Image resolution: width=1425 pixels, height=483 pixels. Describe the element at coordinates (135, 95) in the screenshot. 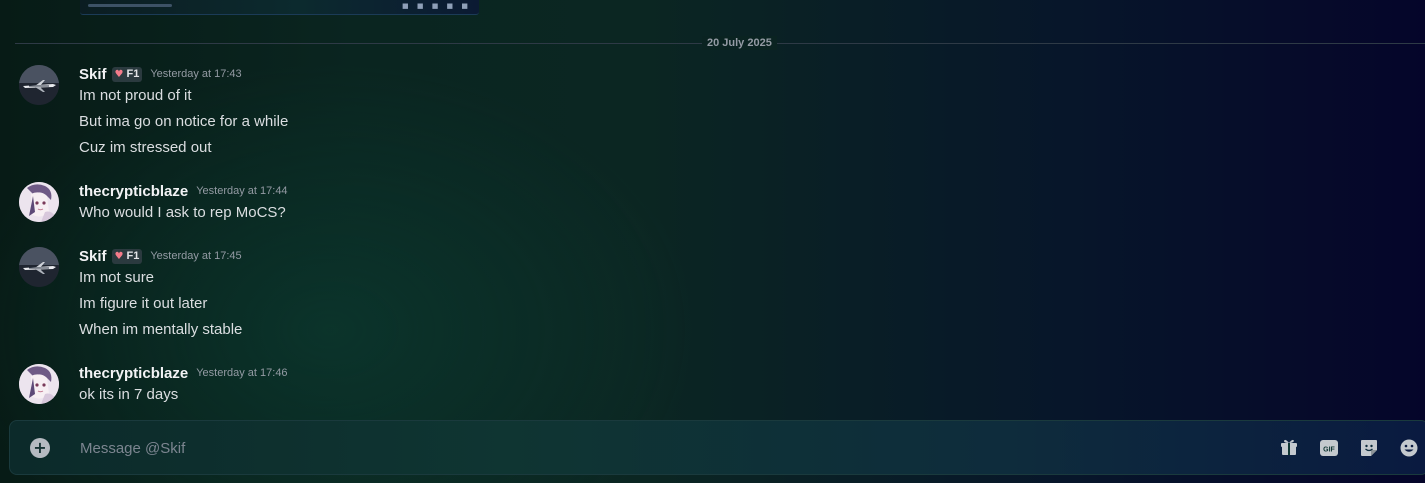

I see `message-text: Im not proud of it` at that location.